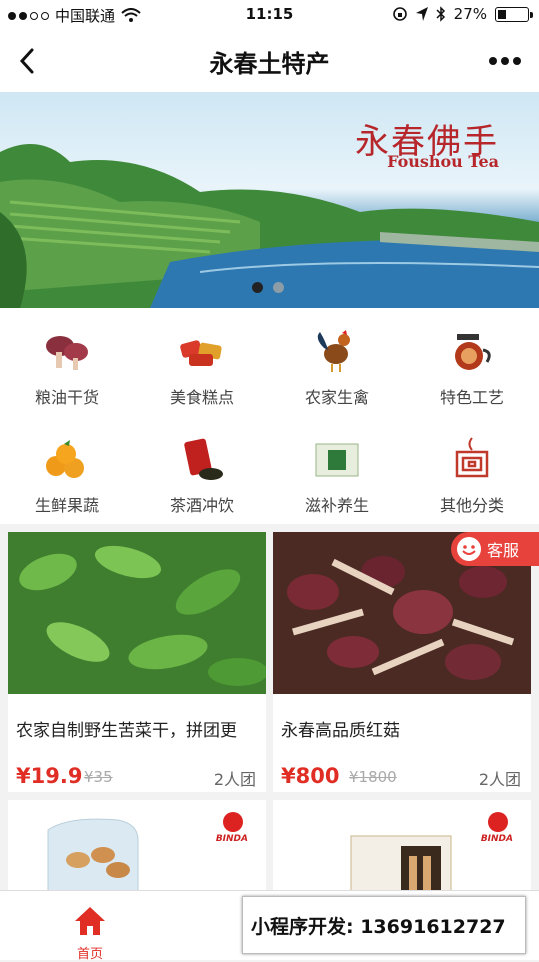 This screenshot has width=539, height=962. I want to click on battery-percent: 27%, so click(470, 14).